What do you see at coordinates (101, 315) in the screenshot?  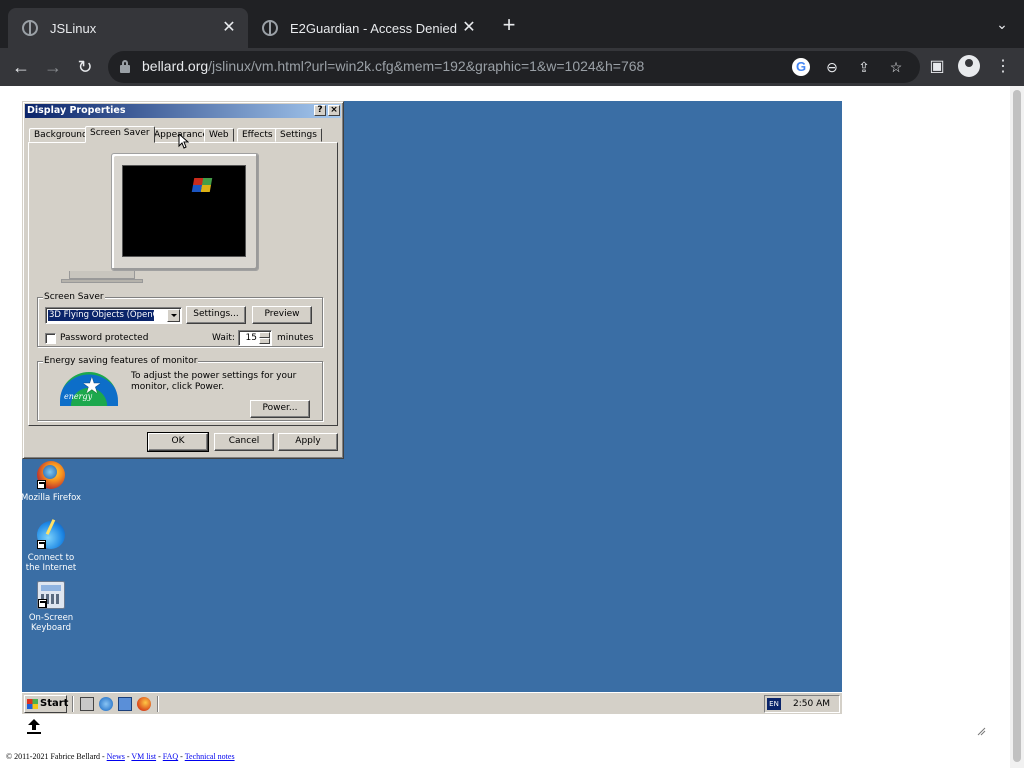 I see `selected-screen-saver: 3D Flying Objects (OpenGL)` at bounding box center [101, 315].